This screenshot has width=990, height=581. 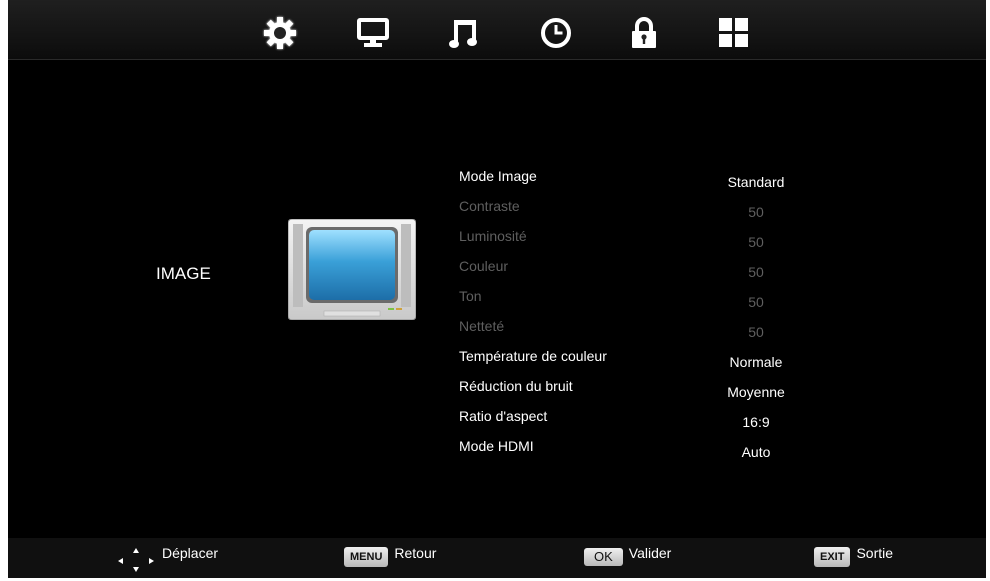 I want to click on value-luminosite: 50, so click(x=756, y=242).